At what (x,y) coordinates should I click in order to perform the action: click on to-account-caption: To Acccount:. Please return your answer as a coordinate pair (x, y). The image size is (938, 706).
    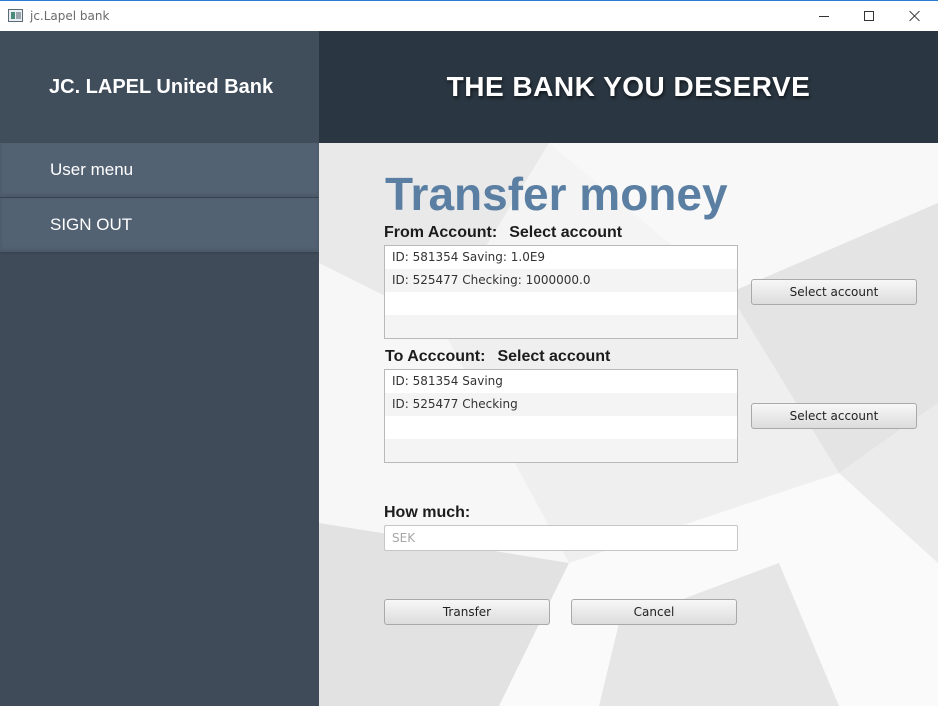
    Looking at the image, I should click on (435, 356).